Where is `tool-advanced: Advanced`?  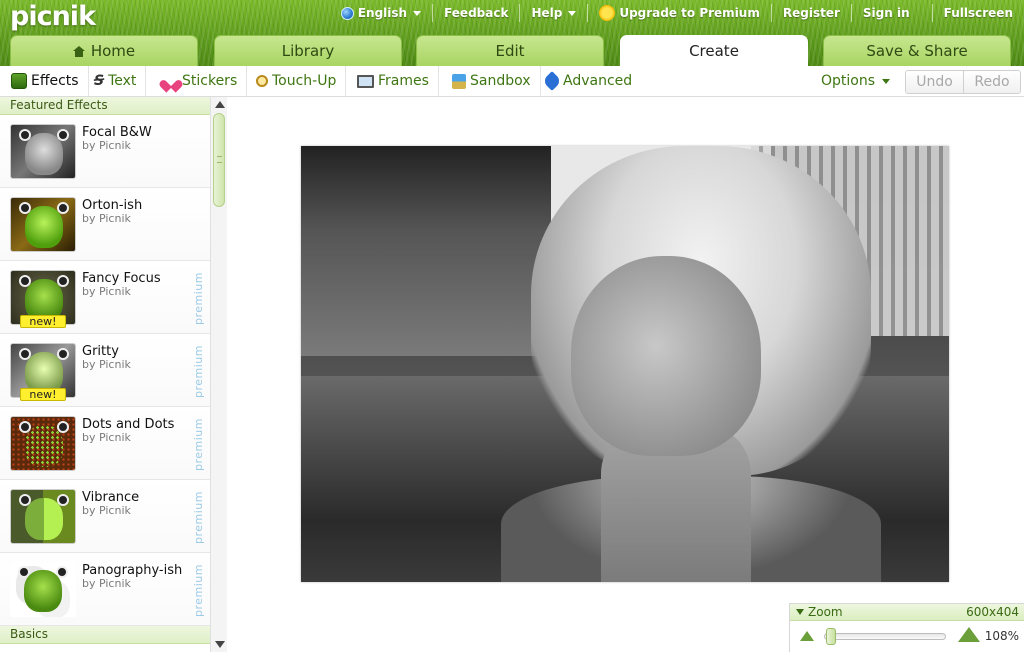 tool-advanced: Advanced is located at coordinates (588, 81).